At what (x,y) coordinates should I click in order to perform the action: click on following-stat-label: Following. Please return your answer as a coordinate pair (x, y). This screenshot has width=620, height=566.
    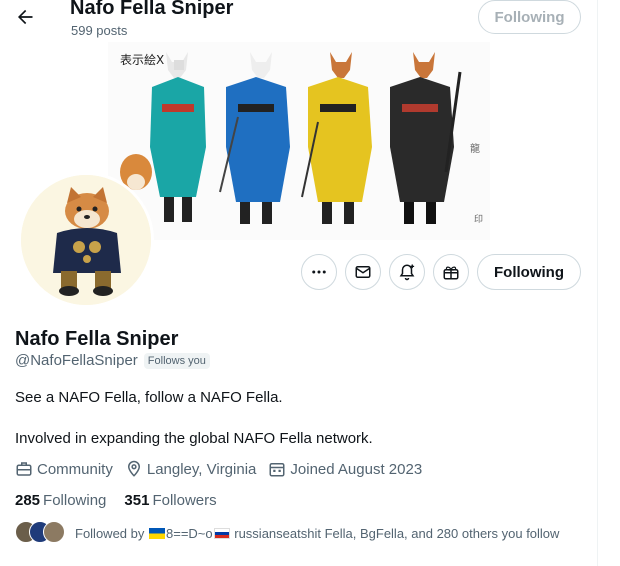
    Looking at the image, I should click on (75, 500).